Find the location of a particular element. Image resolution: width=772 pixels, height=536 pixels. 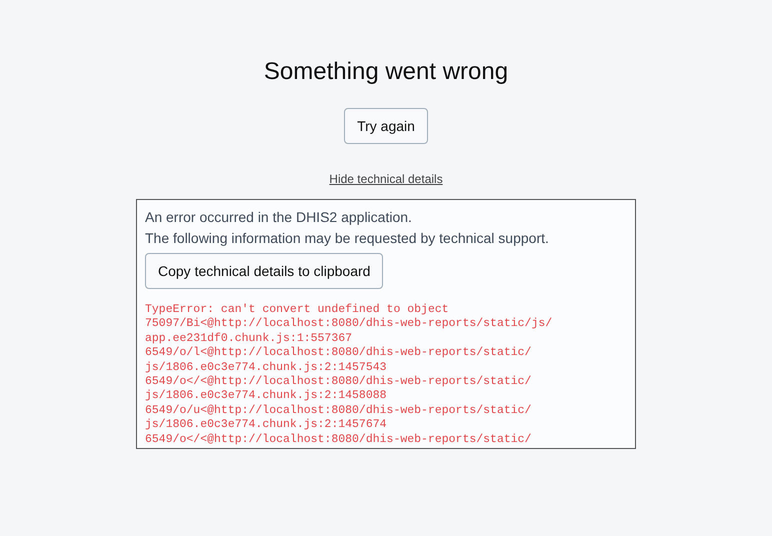

stack-trace-line: js/1806.e0c3e774.chunk.js:2:1458088 is located at coordinates (266, 396).